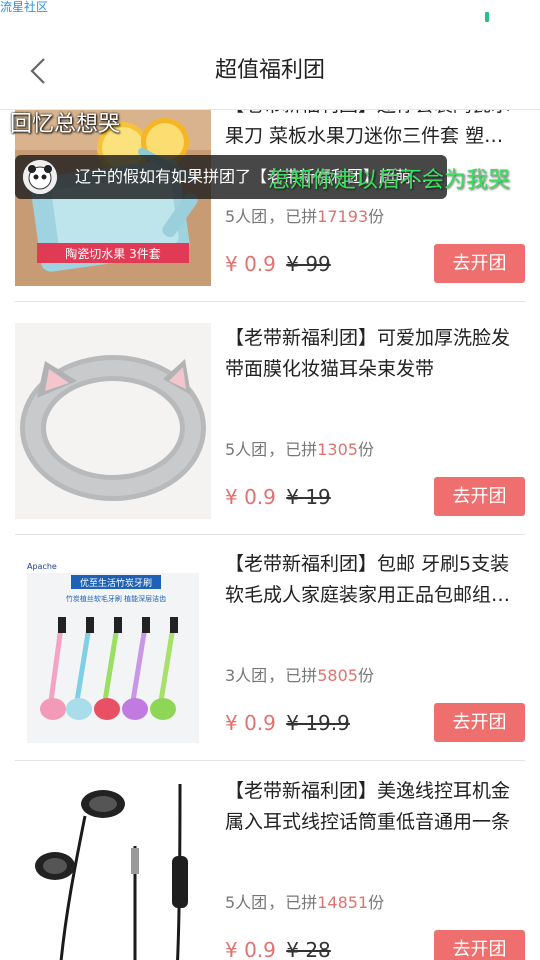 Image resolution: width=540 pixels, height=960 pixels. I want to click on group-meta: 5人团，已拼17193份, so click(305, 216).